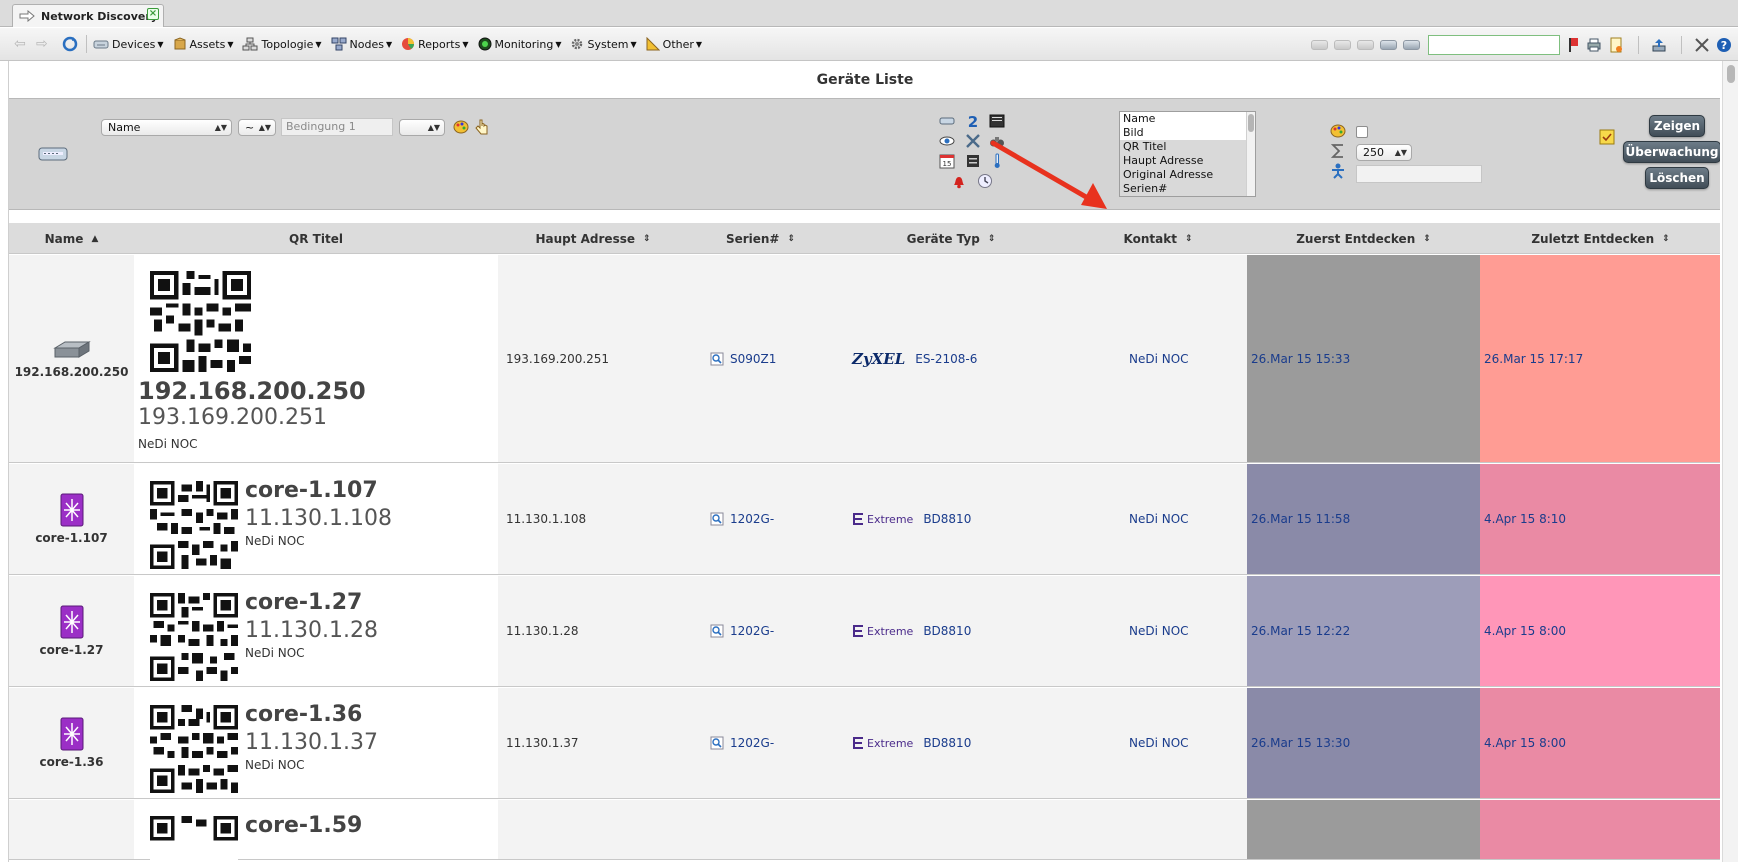  I want to click on option-checkbox, so click(1362, 132).